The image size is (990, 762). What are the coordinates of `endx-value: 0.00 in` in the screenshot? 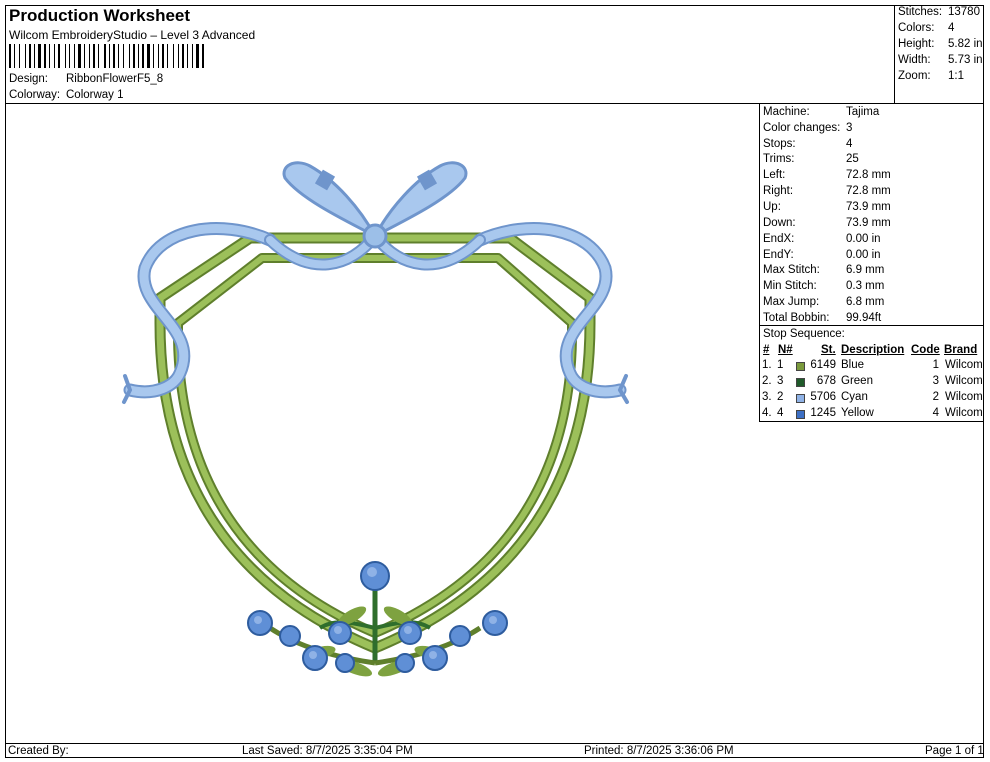 It's located at (863, 239).